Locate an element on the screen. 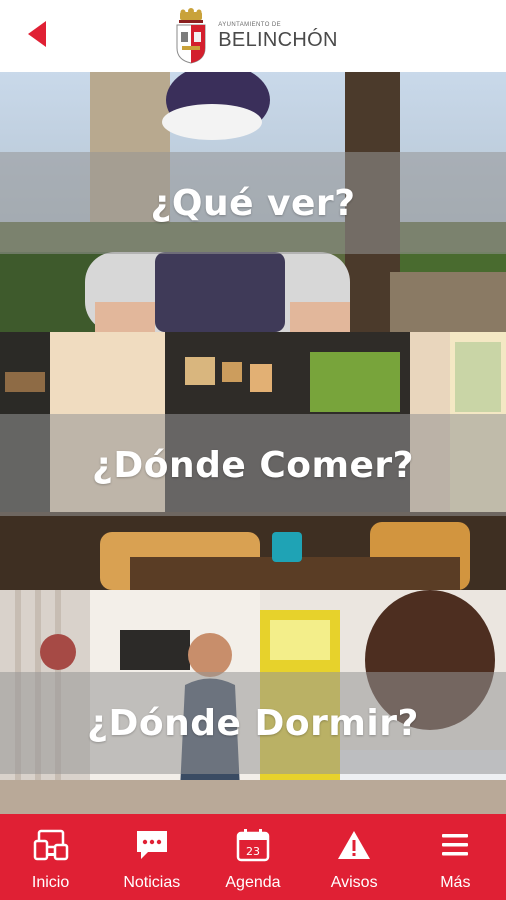  bottom-tab-bar: Inicio Noticias 23 Agenda Avisos Más is located at coordinates (253, 857).